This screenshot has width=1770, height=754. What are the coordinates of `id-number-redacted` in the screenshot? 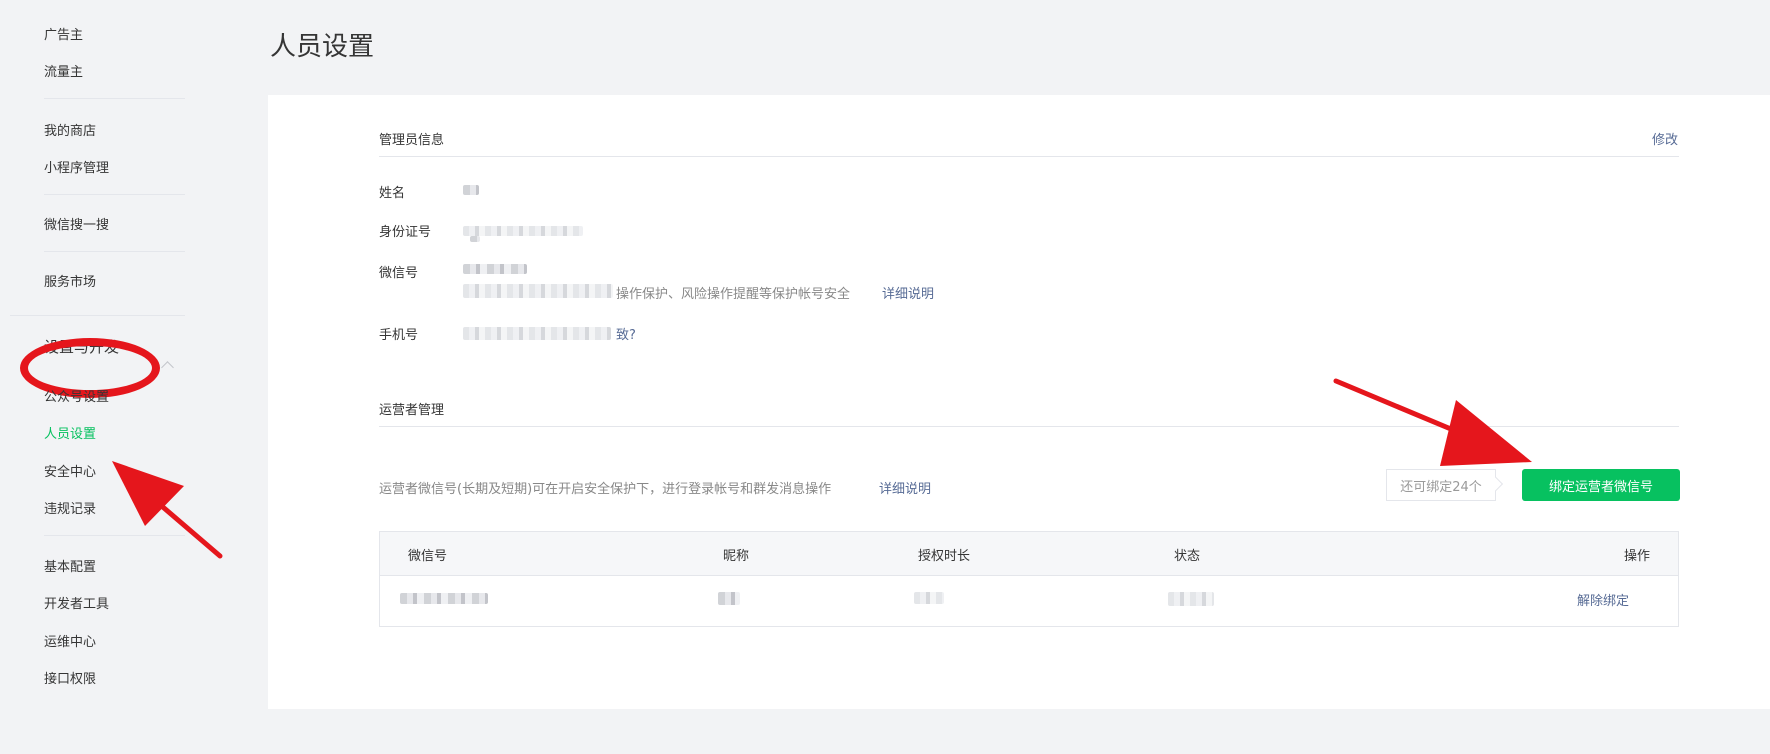 It's located at (523, 231).